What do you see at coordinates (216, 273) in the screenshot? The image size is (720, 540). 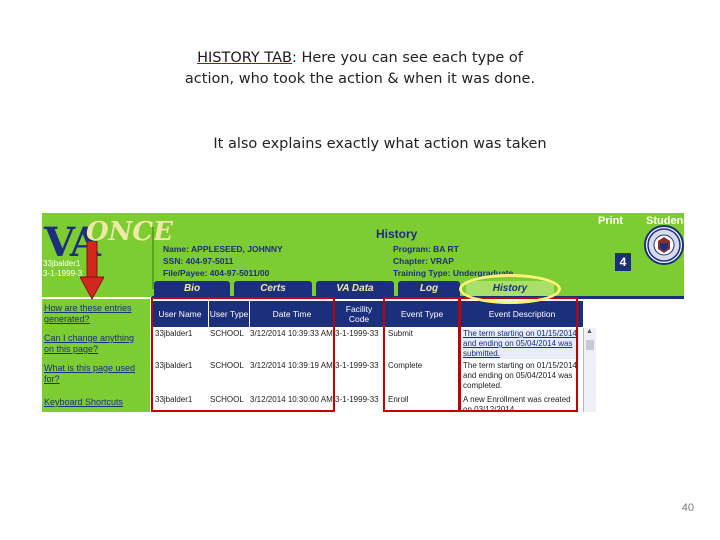 I see `student-file-payee: File/Payee: 404-97-5011/00` at bounding box center [216, 273].